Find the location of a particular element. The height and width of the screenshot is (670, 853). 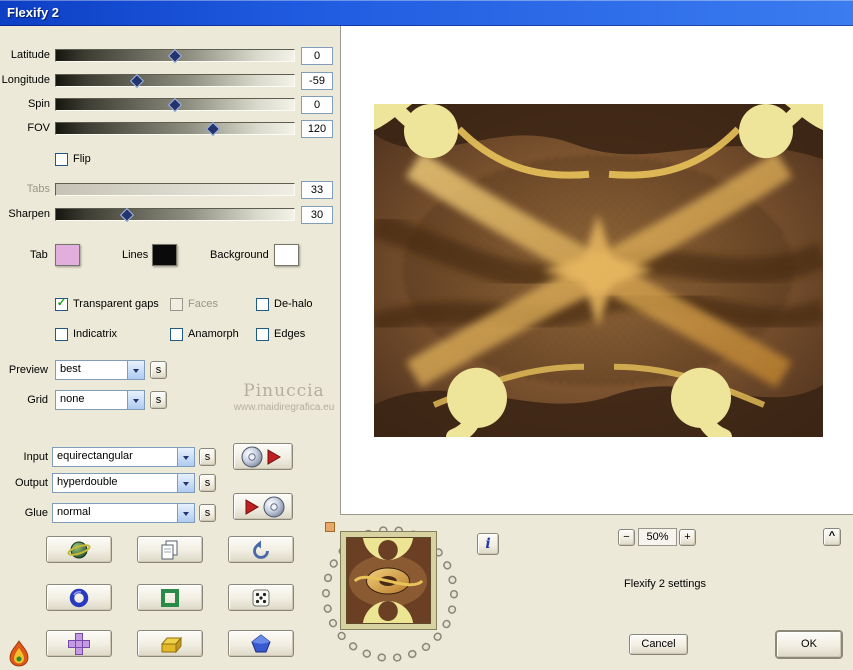

checkbox-de-halo: De-halo is located at coordinates (284, 304).